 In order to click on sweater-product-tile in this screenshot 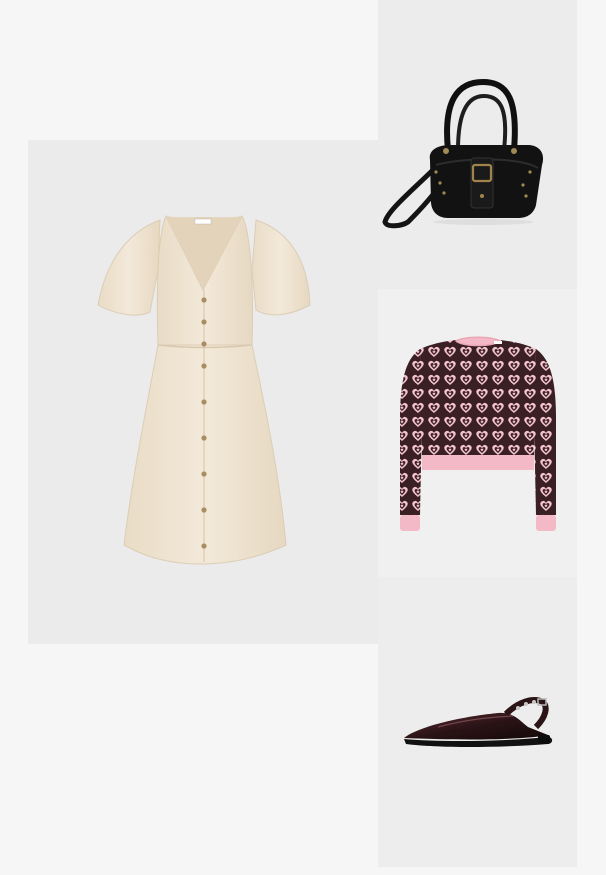, I will do `click(477, 433)`.